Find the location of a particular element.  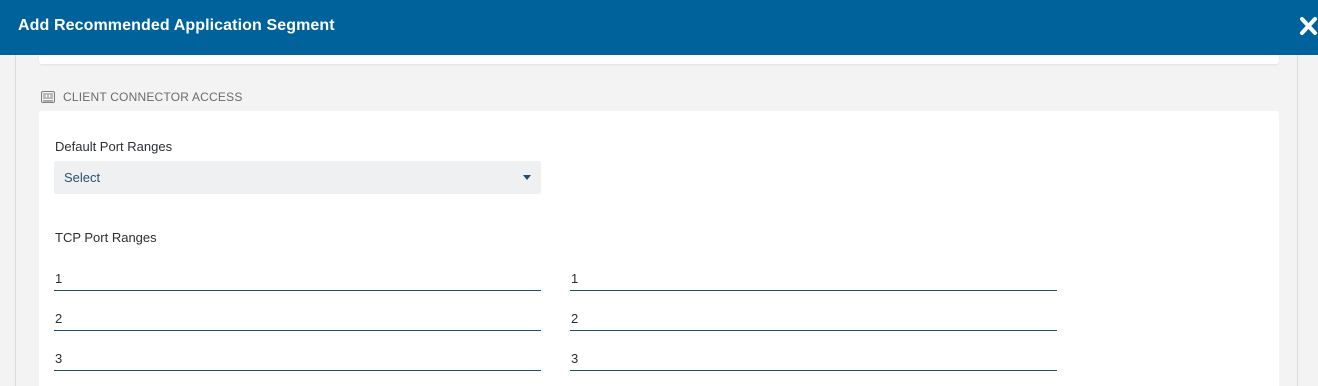

section-heading-label: CLIENT CONNECTOR ACCESS is located at coordinates (153, 97).